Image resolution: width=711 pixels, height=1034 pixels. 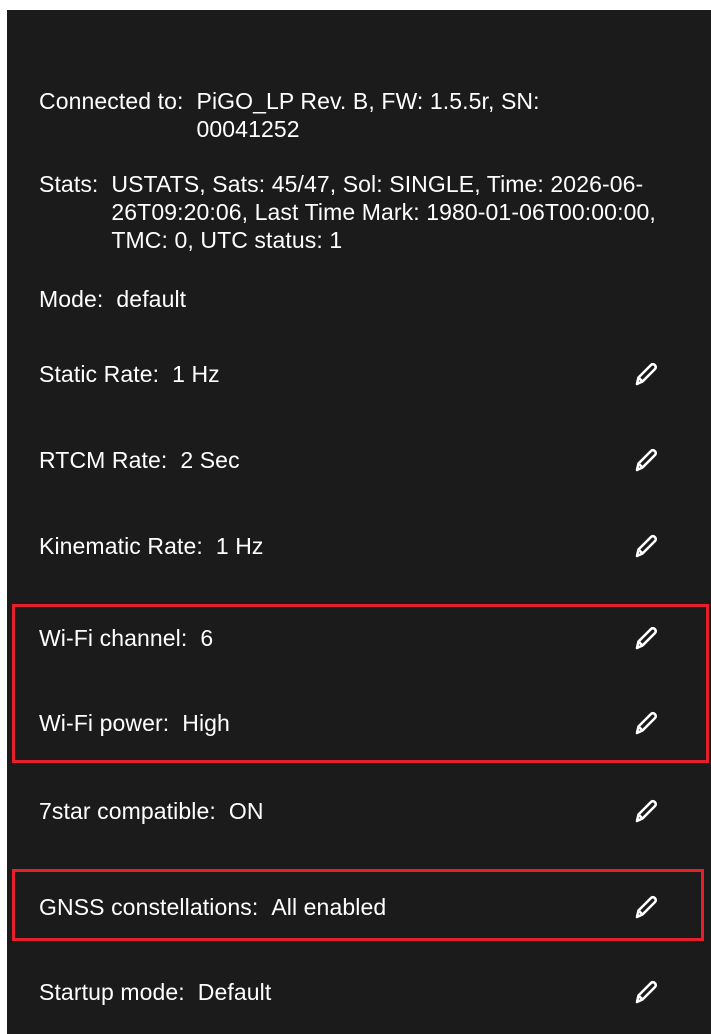 I want to click on edit-gnss-constellations-button, so click(x=646, y=907).